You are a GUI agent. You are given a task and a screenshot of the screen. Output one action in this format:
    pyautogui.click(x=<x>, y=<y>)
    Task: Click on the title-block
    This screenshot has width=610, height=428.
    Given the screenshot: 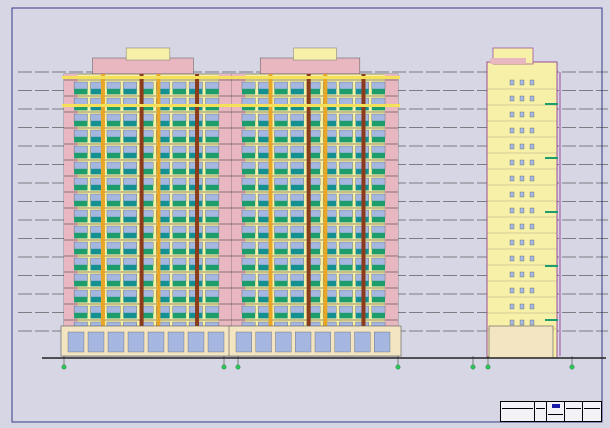 What is the action you would take?
    pyautogui.click(x=551, y=411)
    